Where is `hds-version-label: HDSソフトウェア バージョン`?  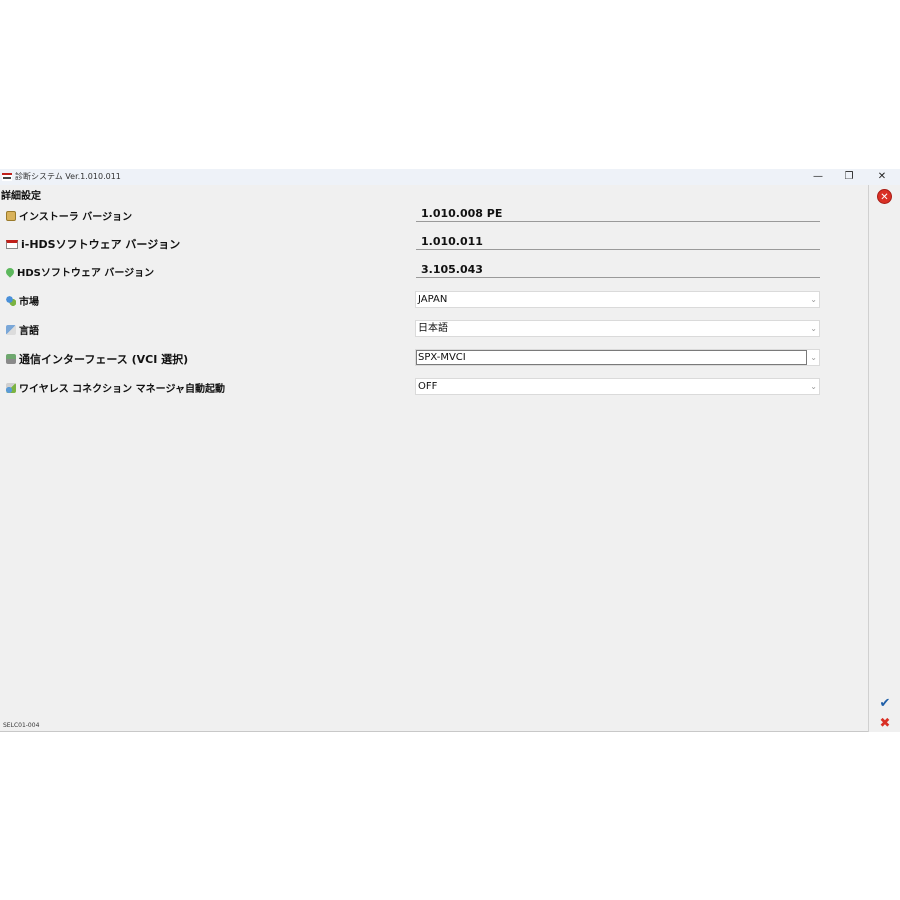 hds-version-label: HDSソフトウェア バージョン is located at coordinates (79, 271).